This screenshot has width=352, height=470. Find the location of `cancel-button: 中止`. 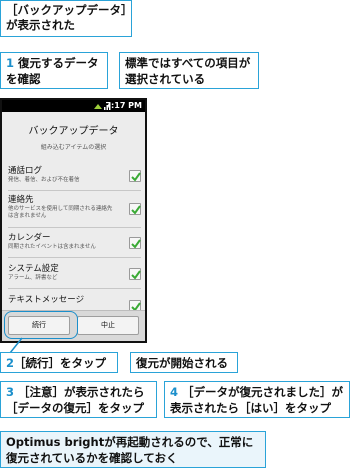

cancel-button: 中止 is located at coordinates (108, 325).